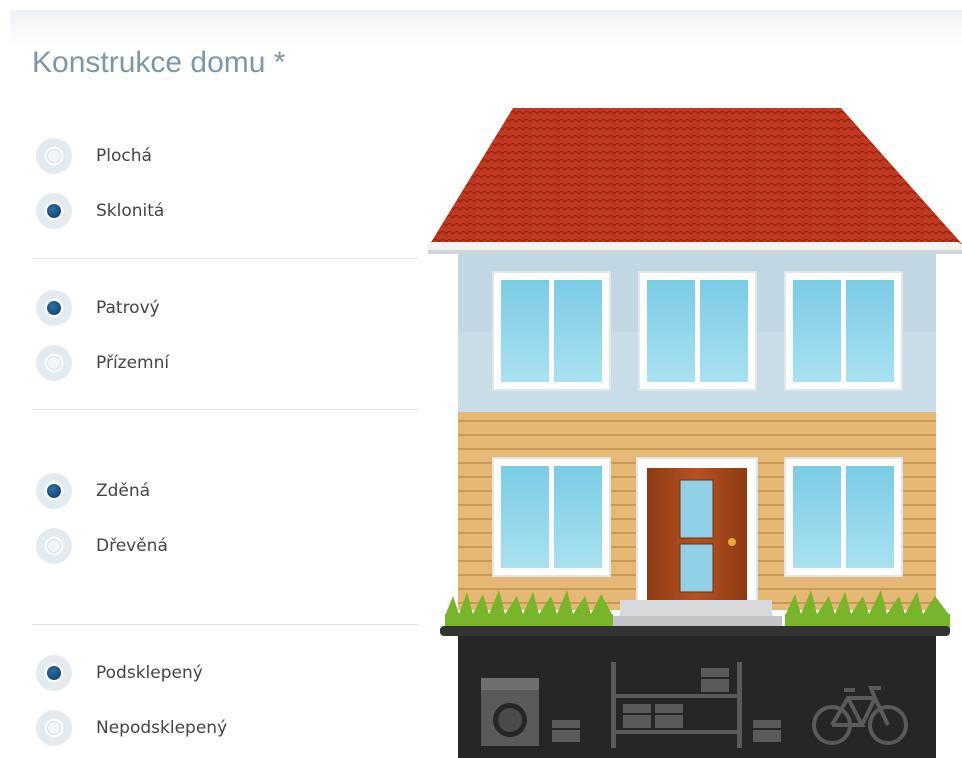 The height and width of the screenshot is (758, 962). Describe the element at coordinates (695, 181) in the screenshot. I see `roof-image` at that location.